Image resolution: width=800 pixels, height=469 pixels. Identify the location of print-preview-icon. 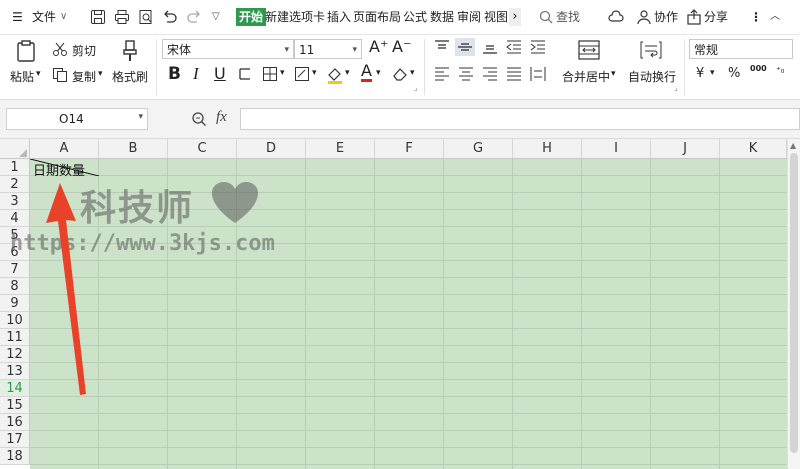
(146, 17).